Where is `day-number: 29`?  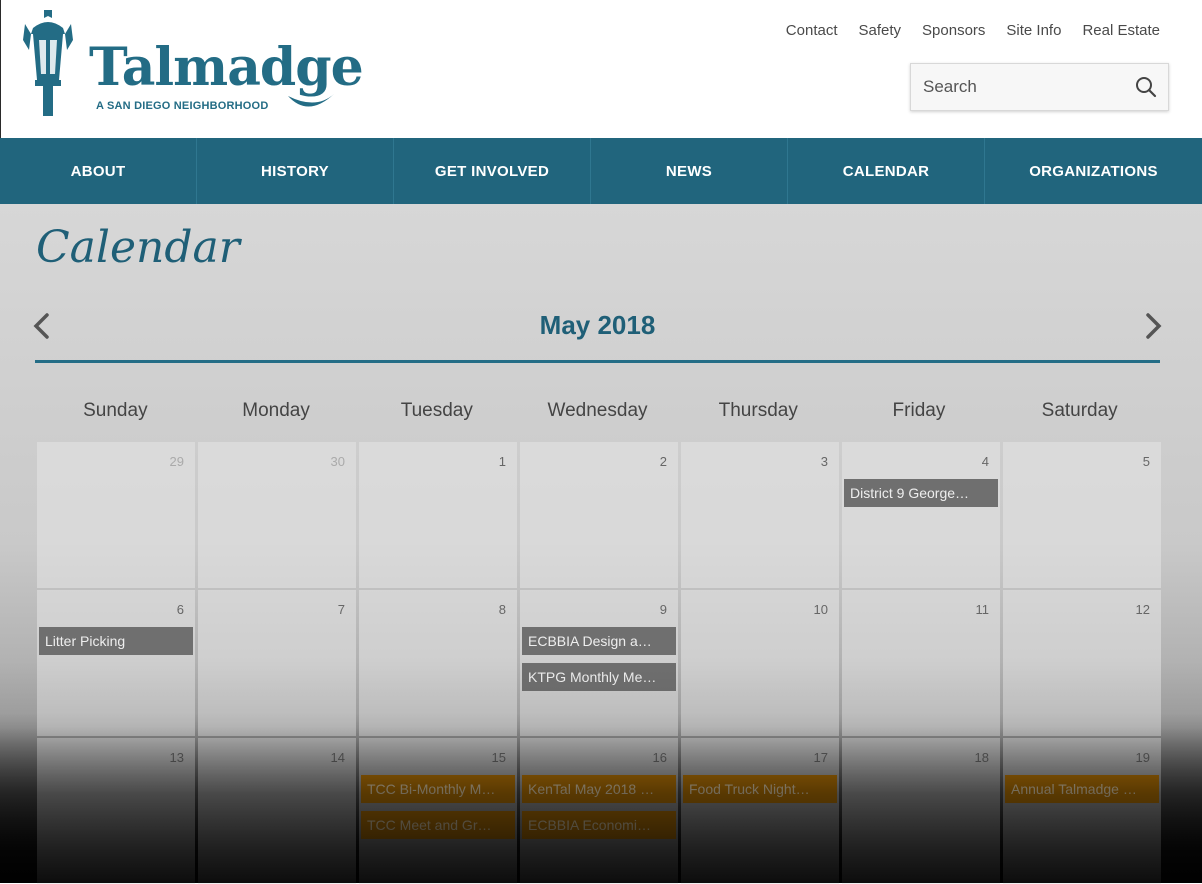 day-number: 29 is located at coordinates (176, 461).